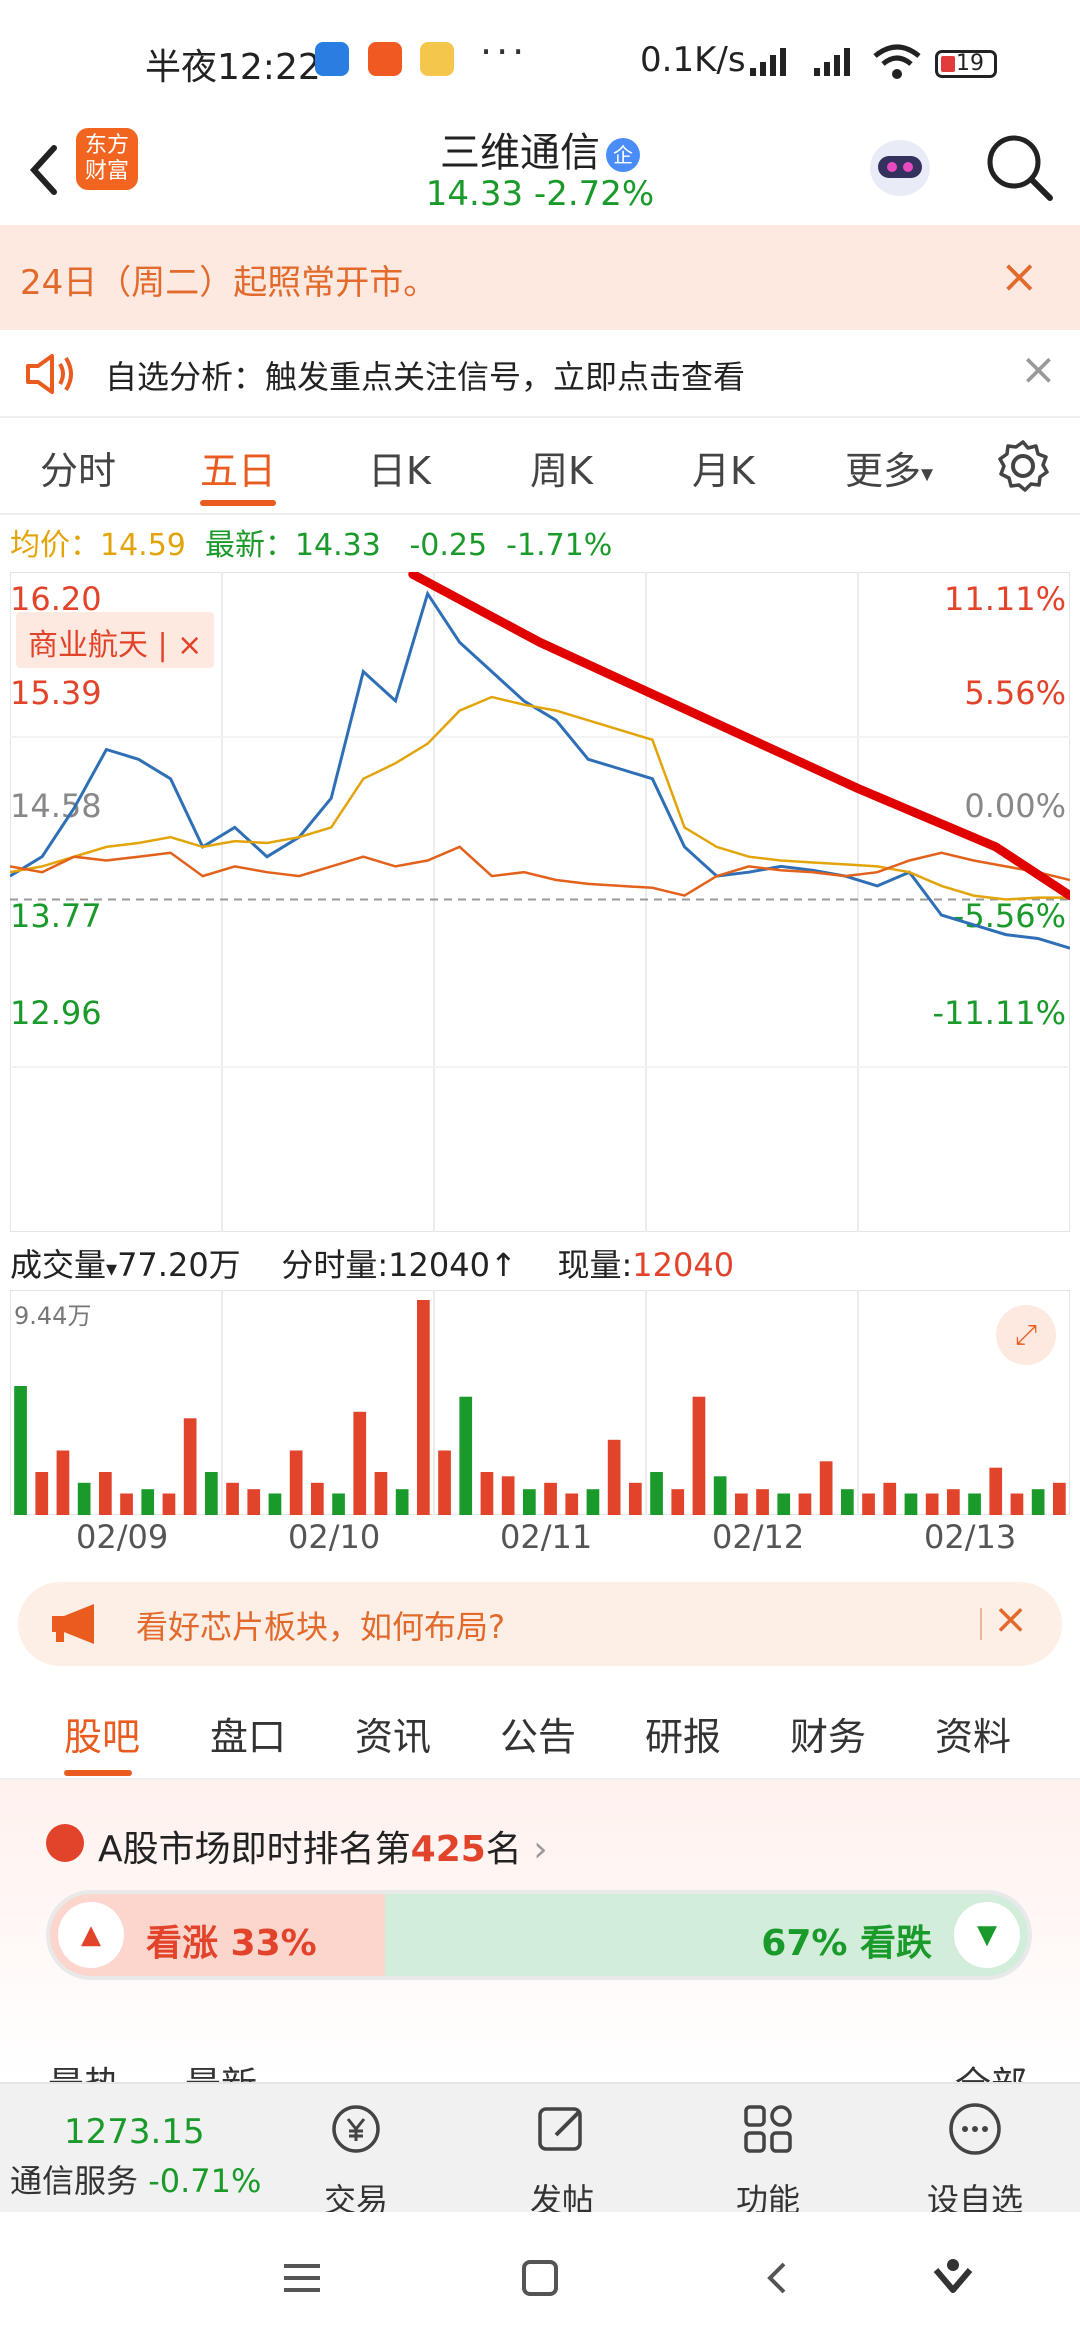 This screenshot has width=1080, height=2340. What do you see at coordinates (323, 1846) in the screenshot?
I see `ranking-title: A股市场即时排名第425名 ›` at bounding box center [323, 1846].